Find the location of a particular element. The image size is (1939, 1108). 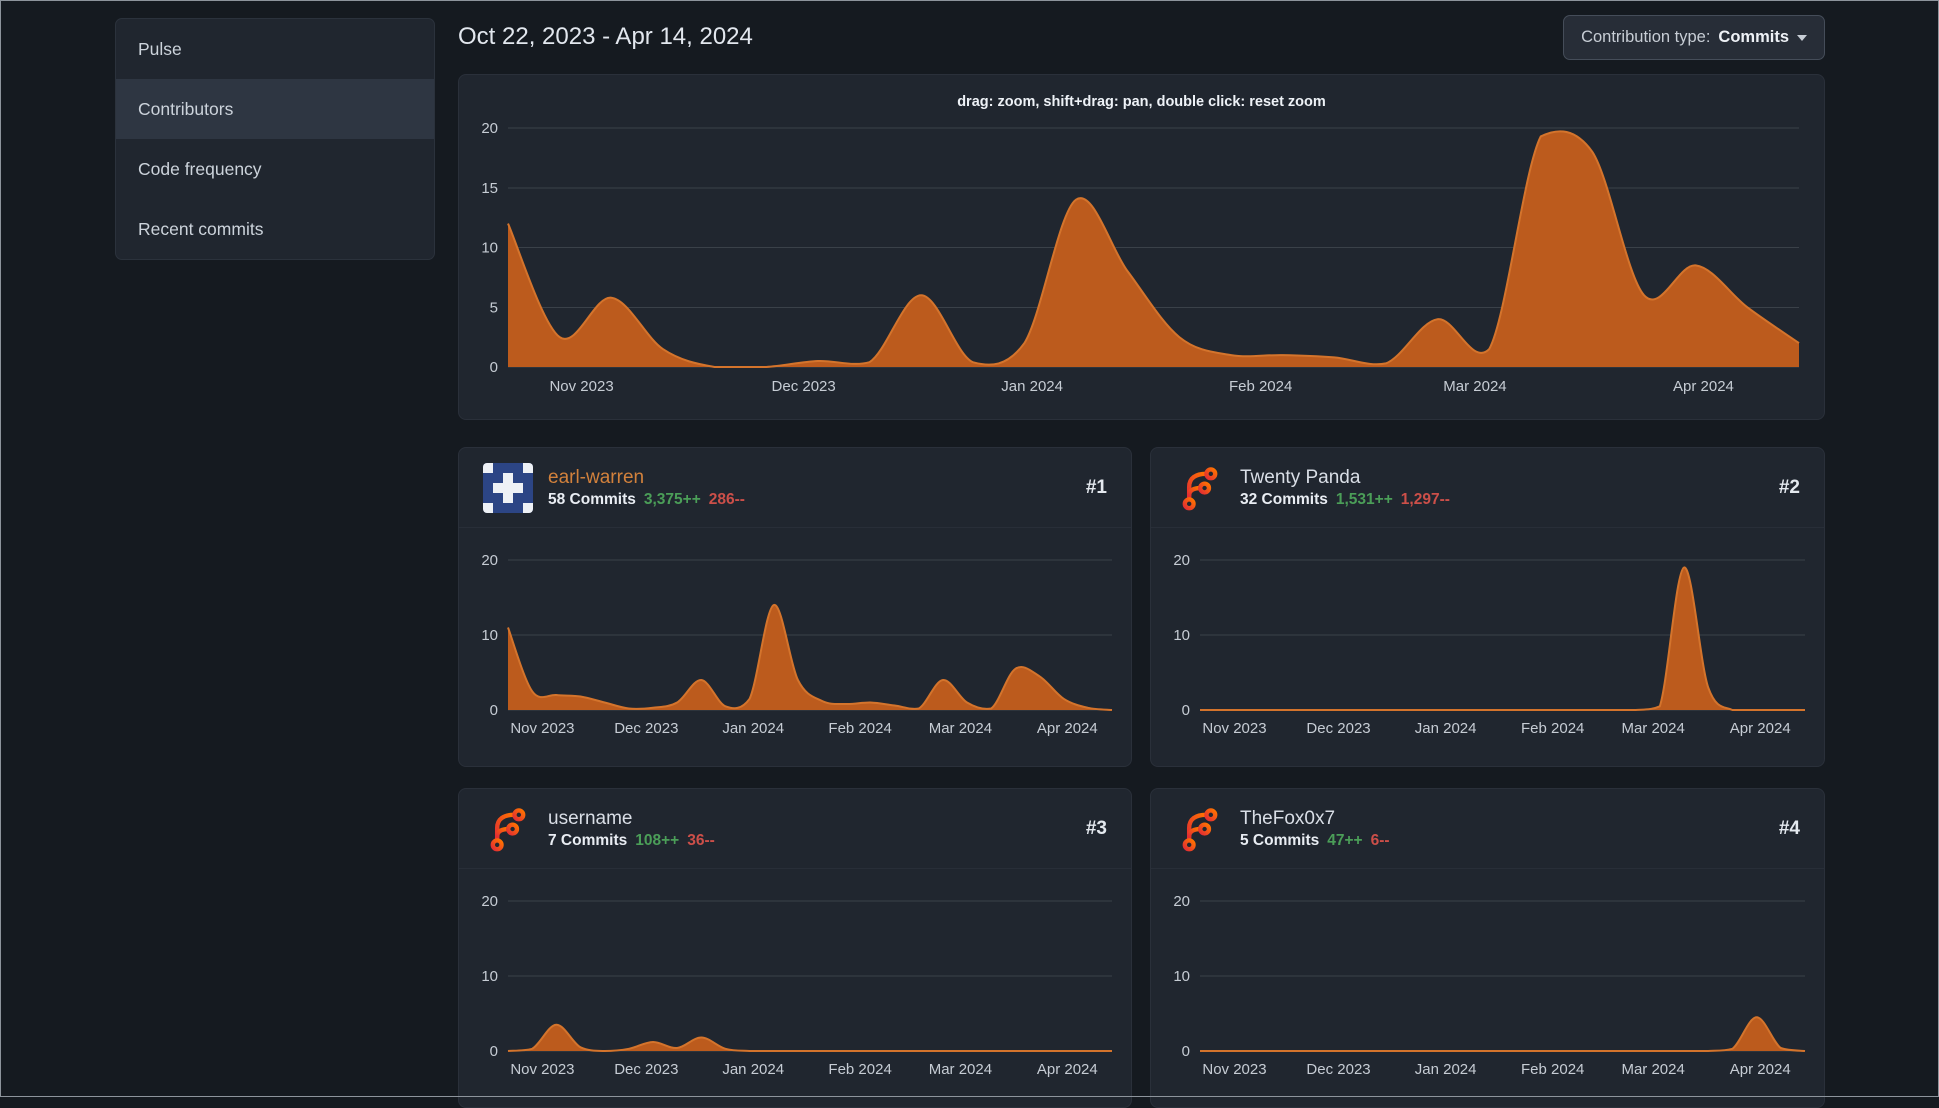

commit-count: 7 Commits is located at coordinates (588, 841).